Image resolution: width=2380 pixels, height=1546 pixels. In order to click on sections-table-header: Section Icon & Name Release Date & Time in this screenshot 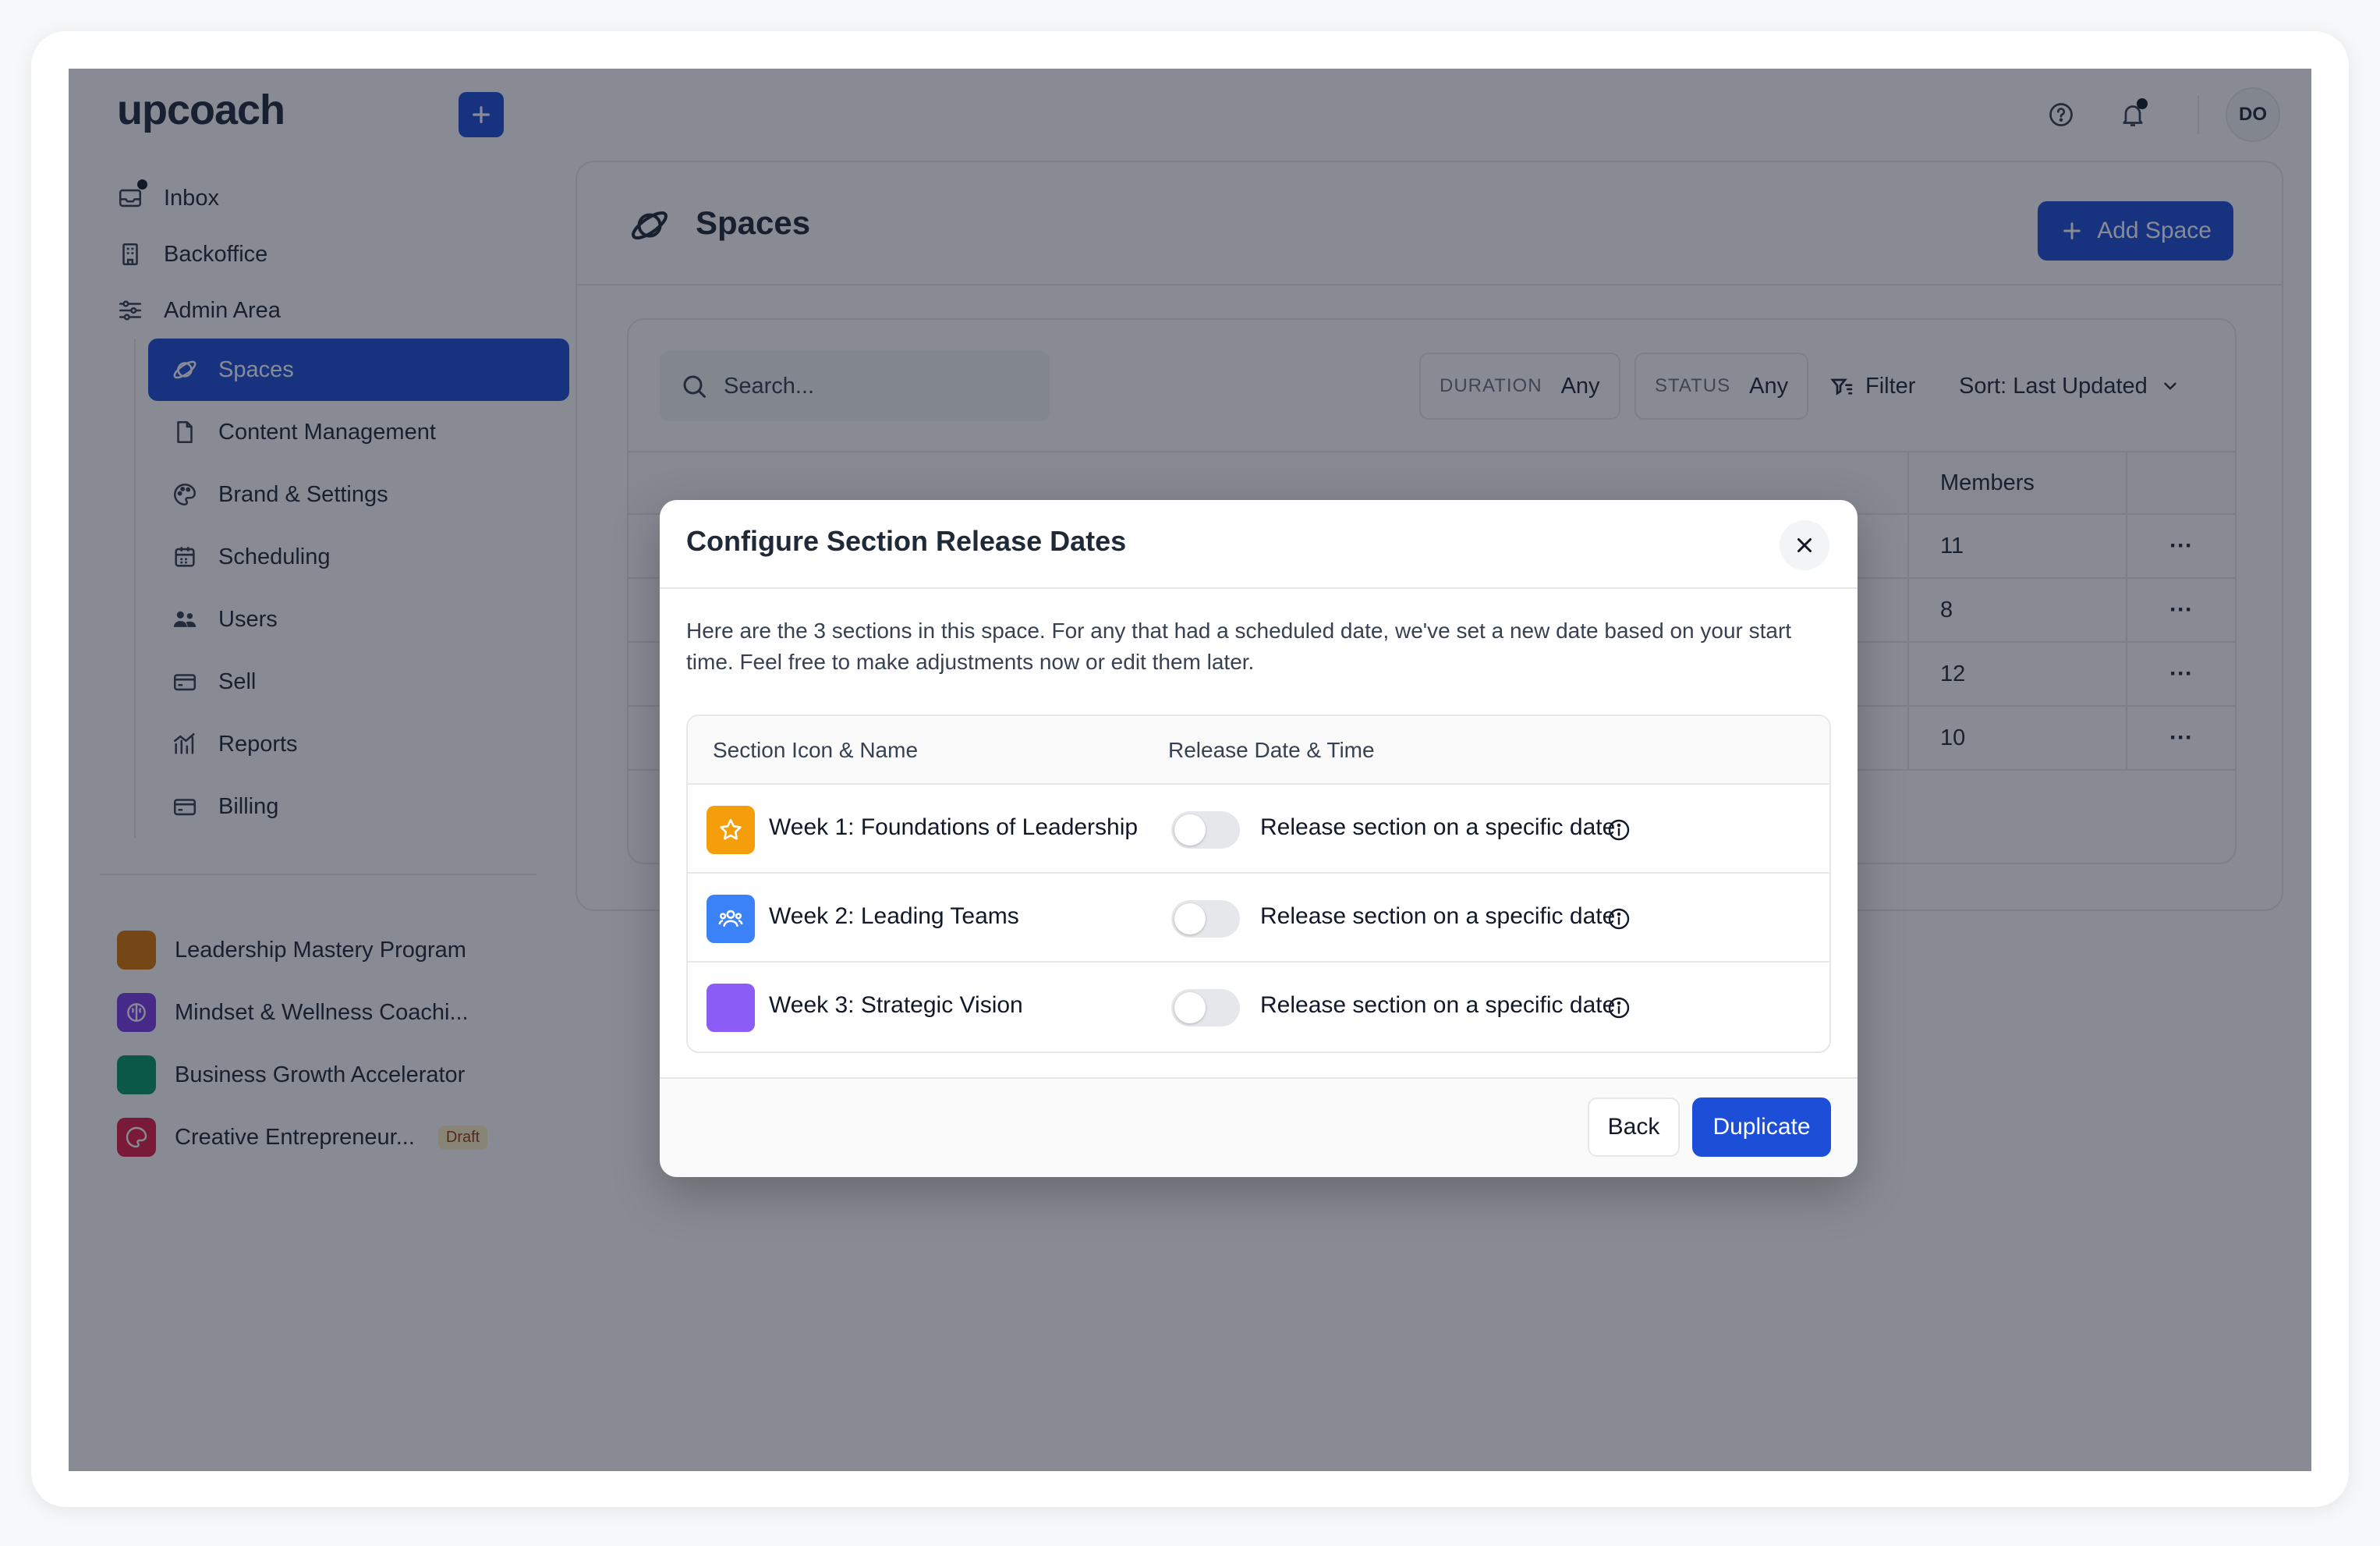, I will do `click(1258, 750)`.